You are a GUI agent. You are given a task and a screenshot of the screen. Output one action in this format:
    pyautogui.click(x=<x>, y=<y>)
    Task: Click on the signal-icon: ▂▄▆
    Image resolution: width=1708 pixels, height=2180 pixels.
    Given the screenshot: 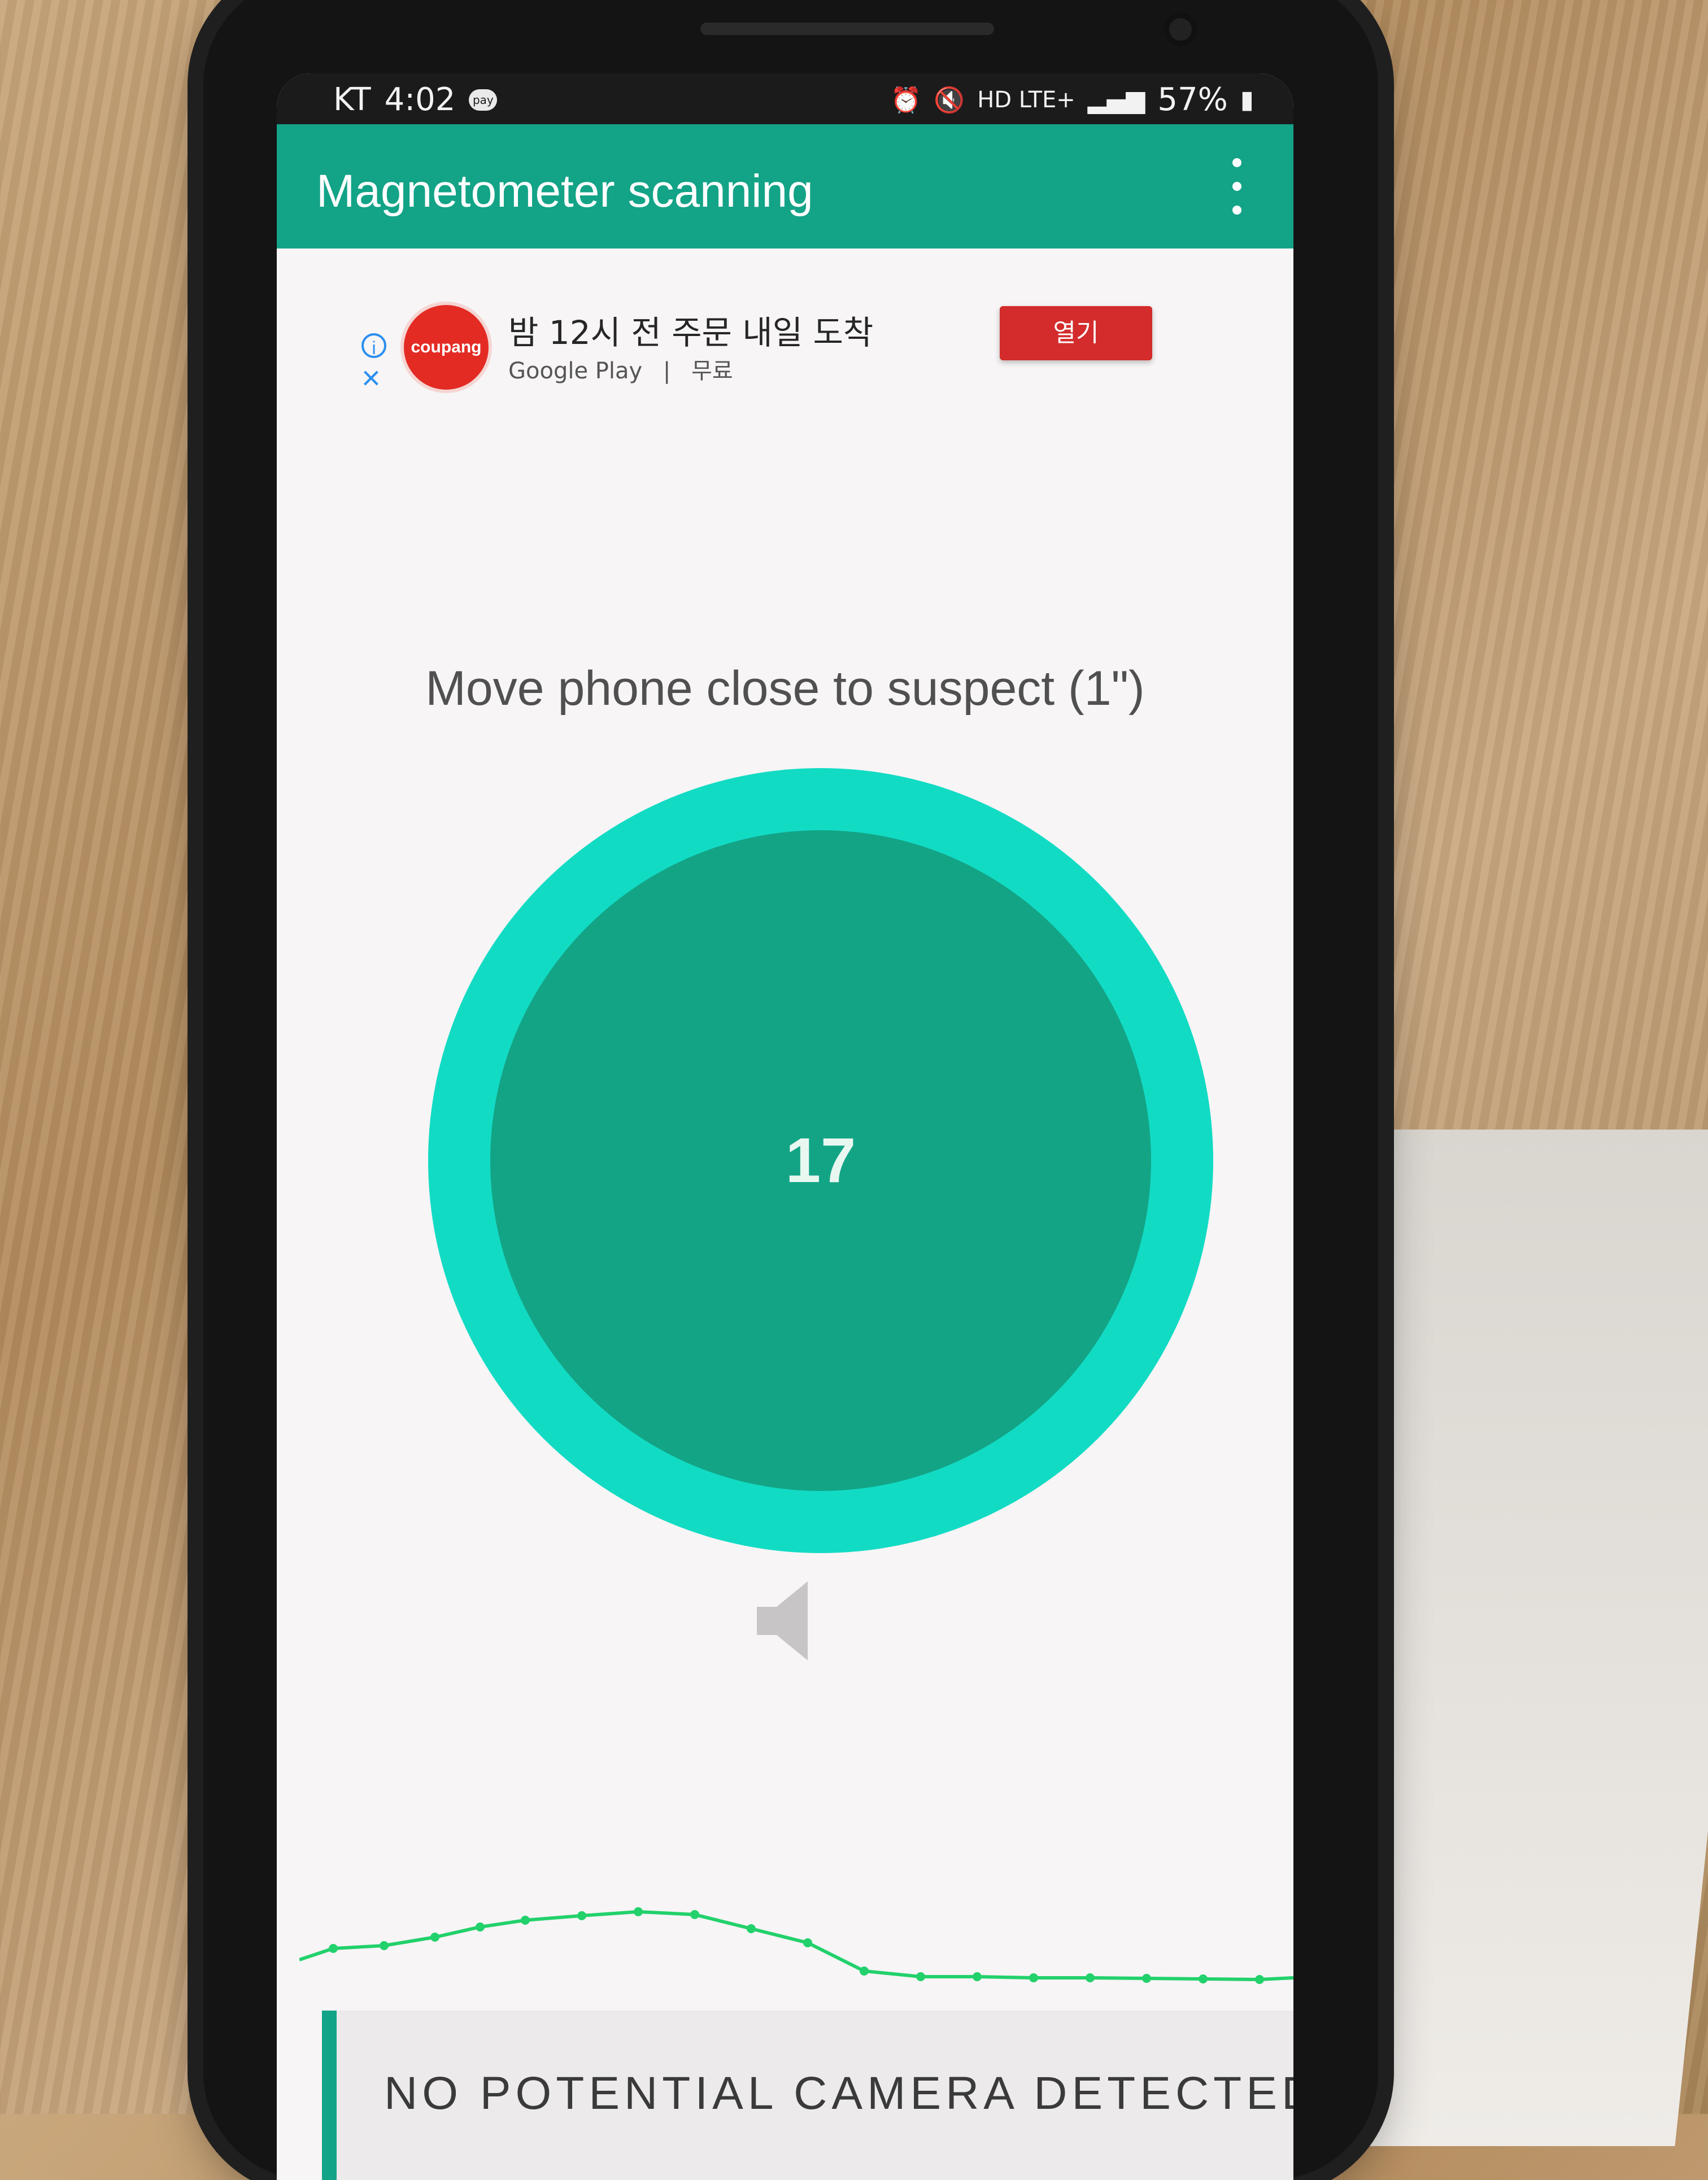 What is the action you would take?
    pyautogui.click(x=1116, y=100)
    